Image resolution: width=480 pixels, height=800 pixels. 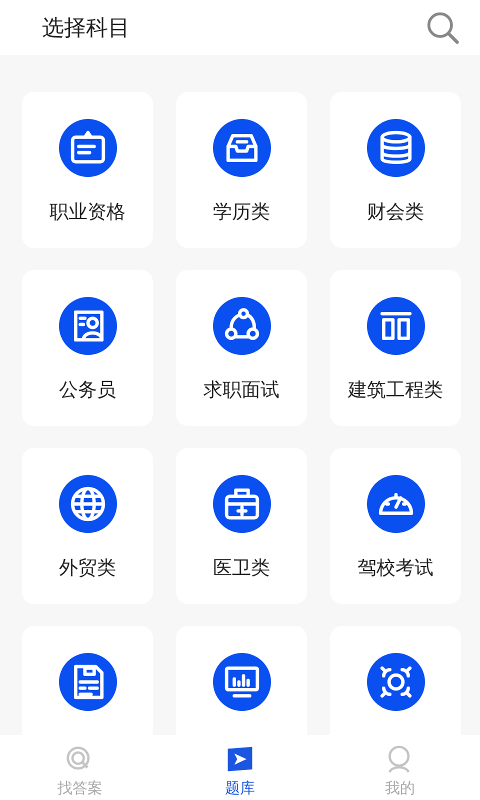 What do you see at coordinates (242, 390) in the screenshot?
I see `category-label: 求职面试` at bounding box center [242, 390].